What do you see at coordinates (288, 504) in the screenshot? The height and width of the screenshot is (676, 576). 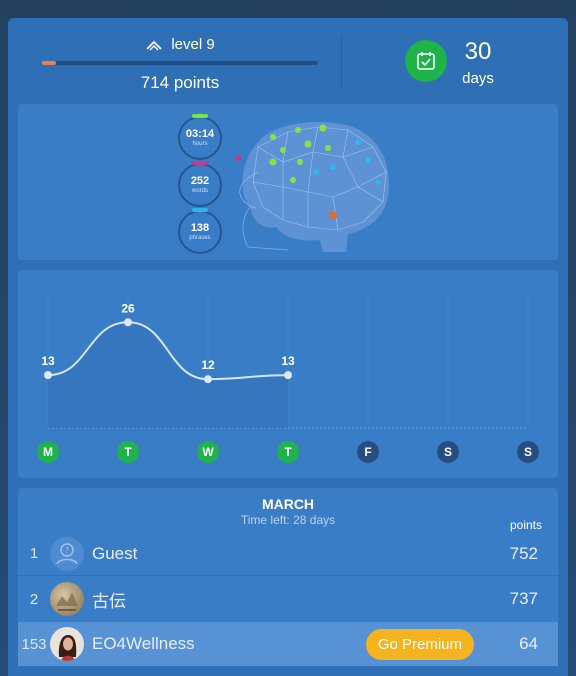 I see `leaderboard-month: MARCH` at bounding box center [288, 504].